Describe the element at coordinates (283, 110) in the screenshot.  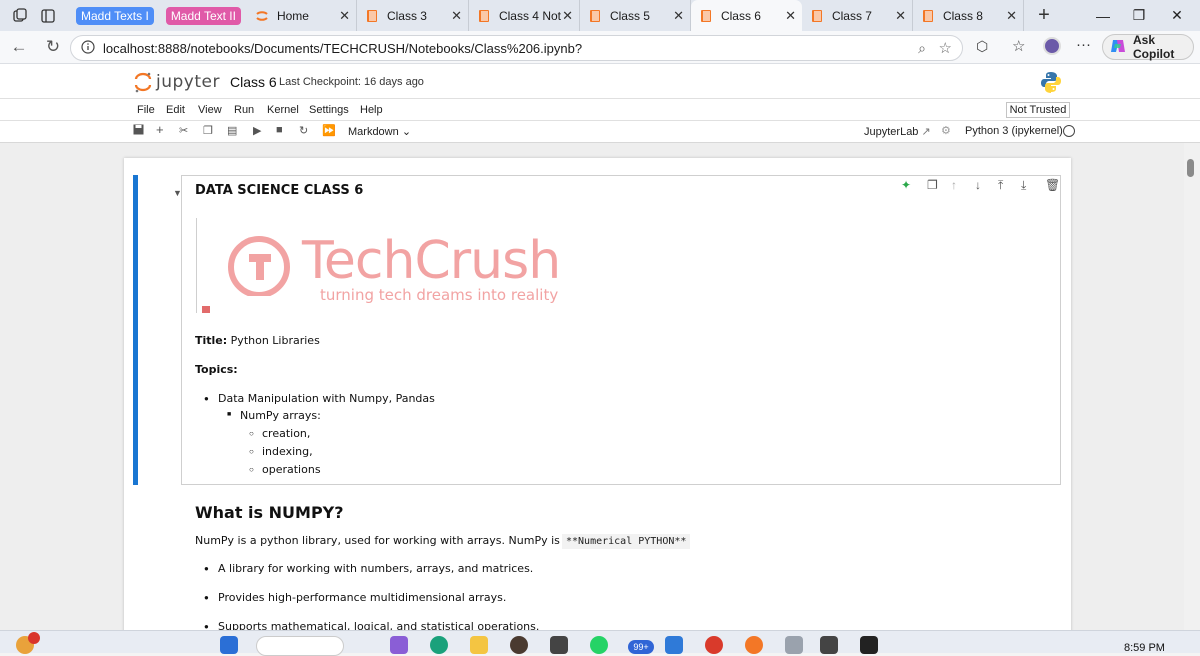
I see `menu-kernel: Kernel` at that location.